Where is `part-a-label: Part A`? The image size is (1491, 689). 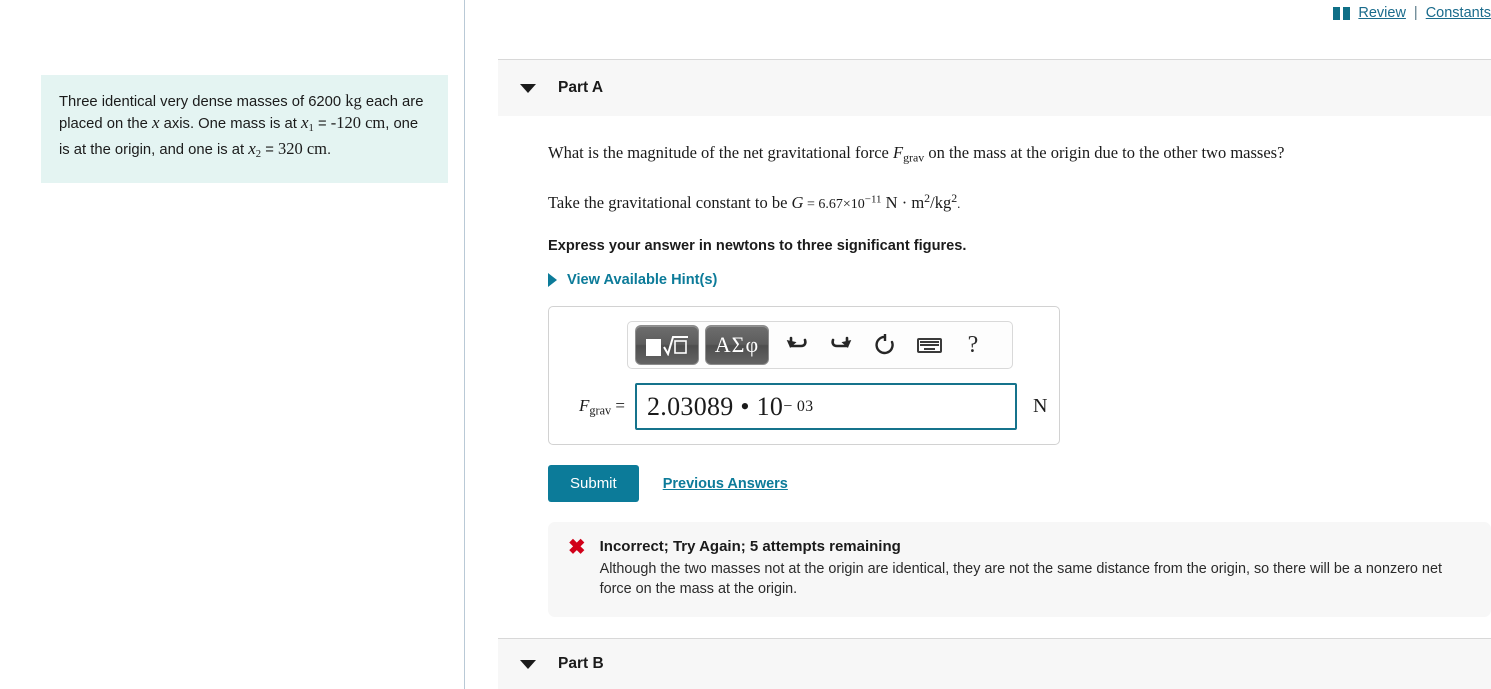
part-a-label: Part A is located at coordinates (581, 87).